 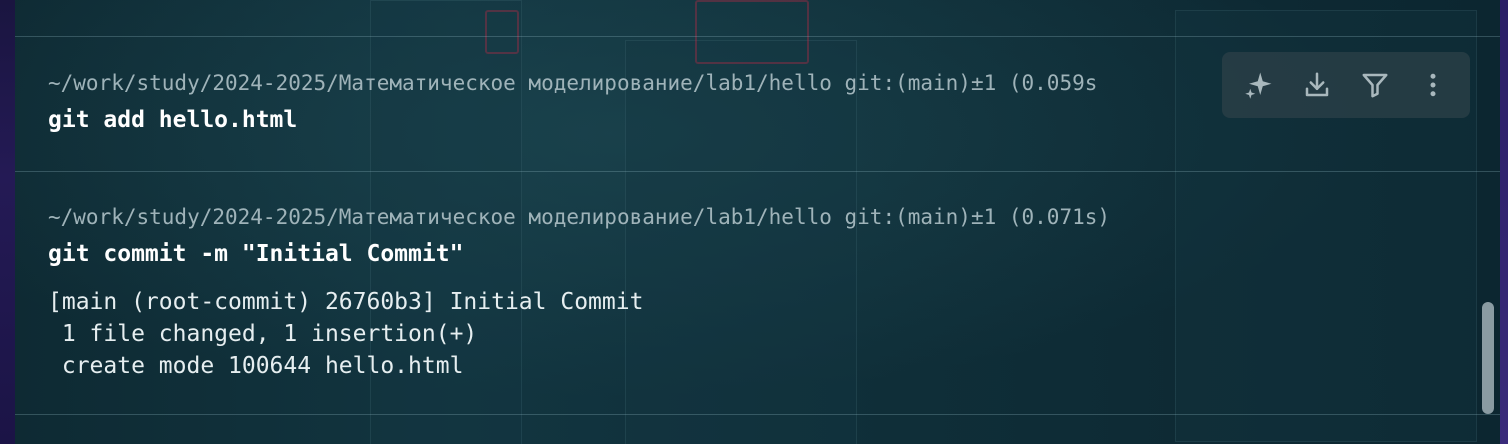 I want to click on sparkle-icon, so click(x=1258, y=85).